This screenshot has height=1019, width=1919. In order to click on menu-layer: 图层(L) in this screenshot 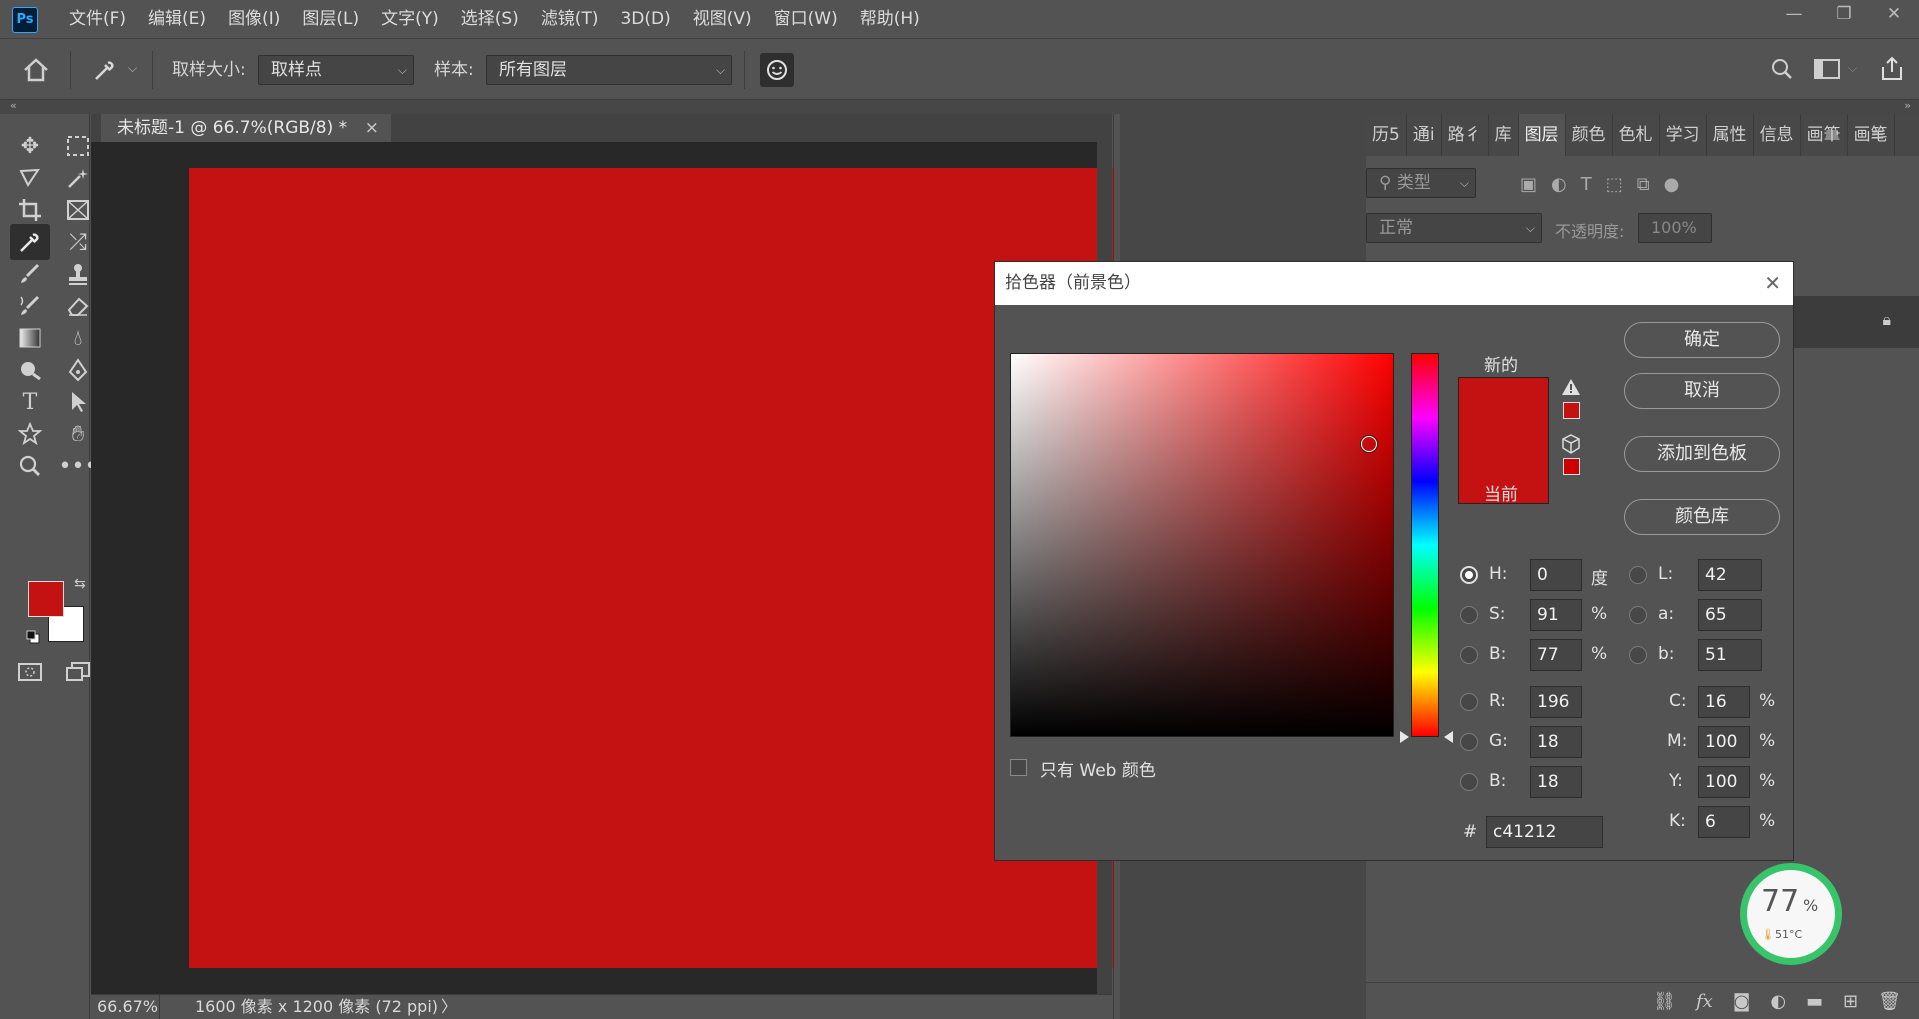, I will do `click(330, 19)`.